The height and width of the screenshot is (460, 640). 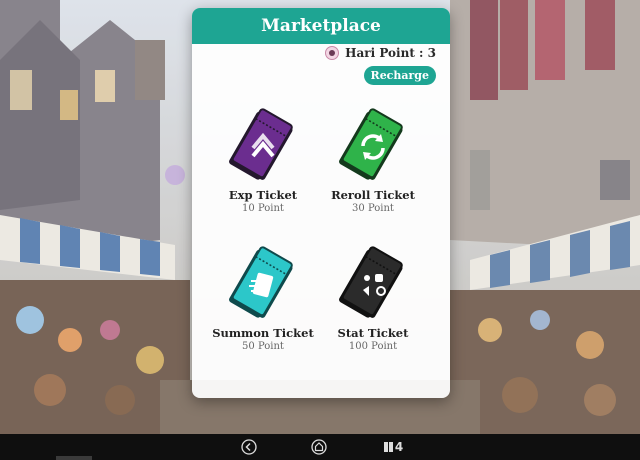 I want to click on bottom-nav-bar: 4, so click(x=320, y=447).